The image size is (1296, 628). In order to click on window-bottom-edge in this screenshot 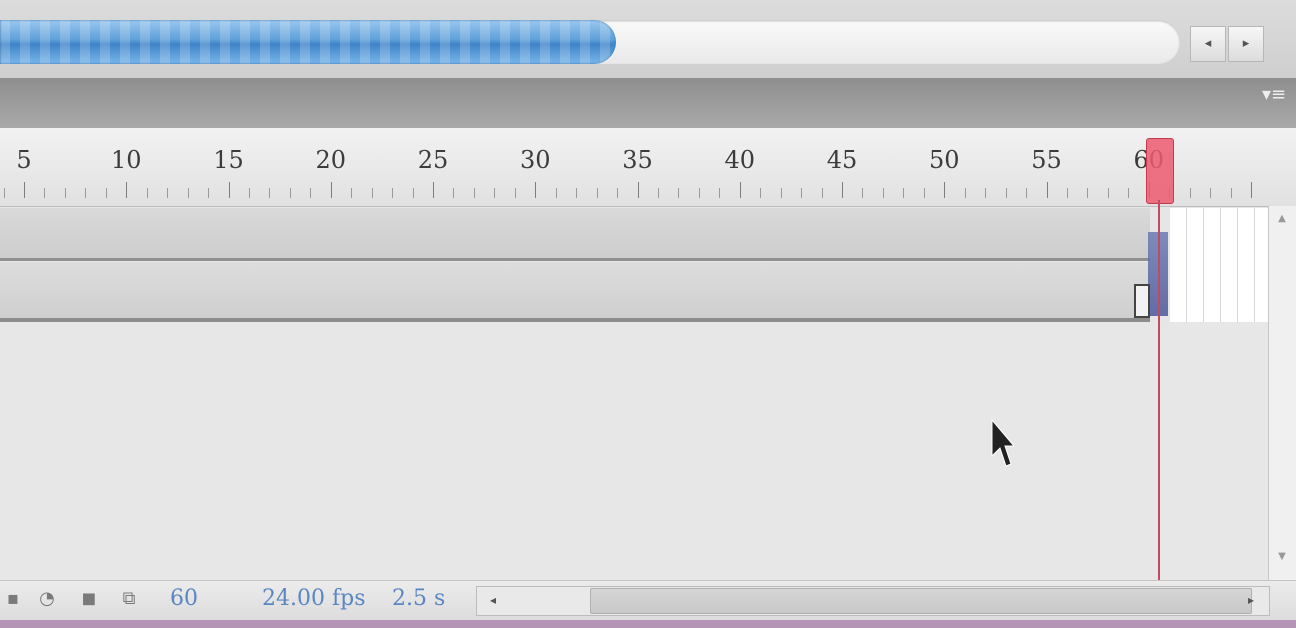, I will do `click(648, 624)`.